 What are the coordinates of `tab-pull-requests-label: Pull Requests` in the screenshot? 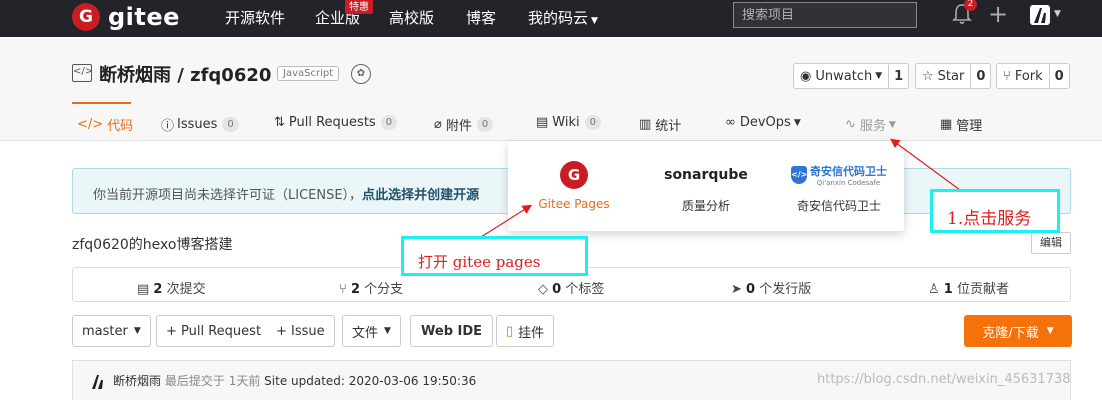 It's located at (332, 122).